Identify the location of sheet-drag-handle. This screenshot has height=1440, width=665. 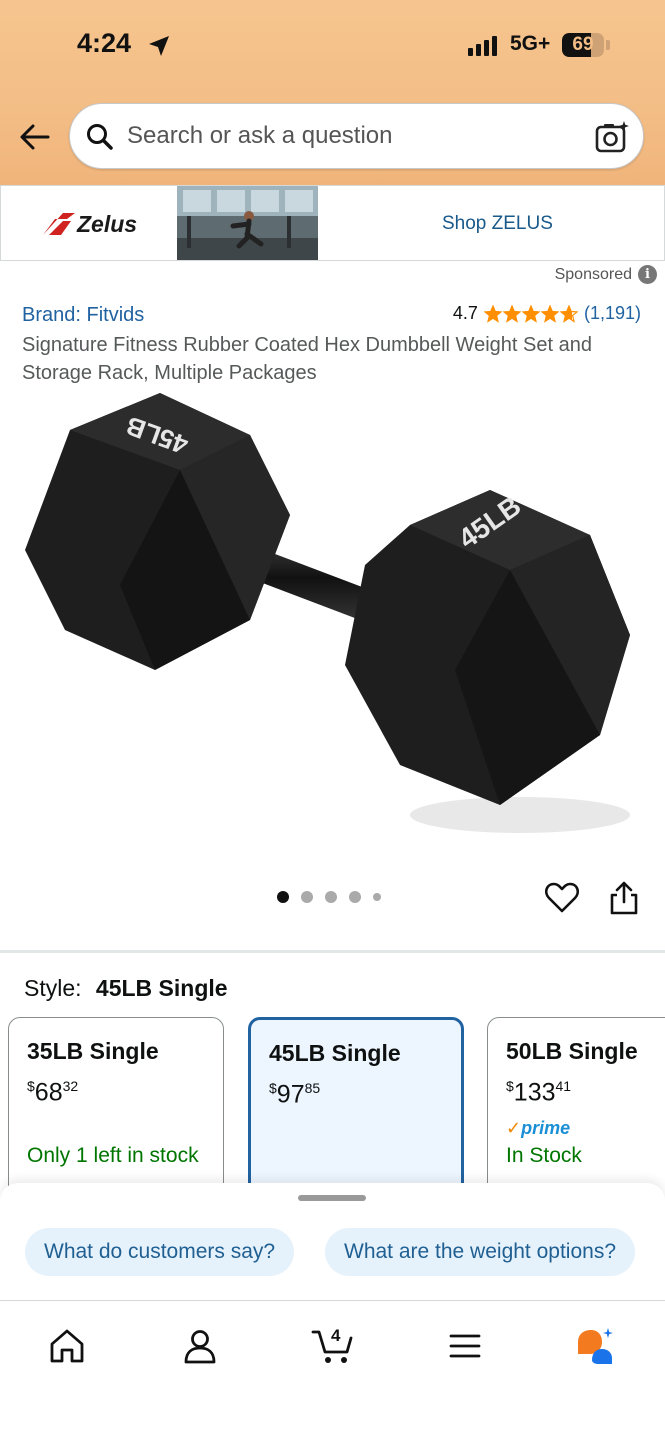
(332, 1198).